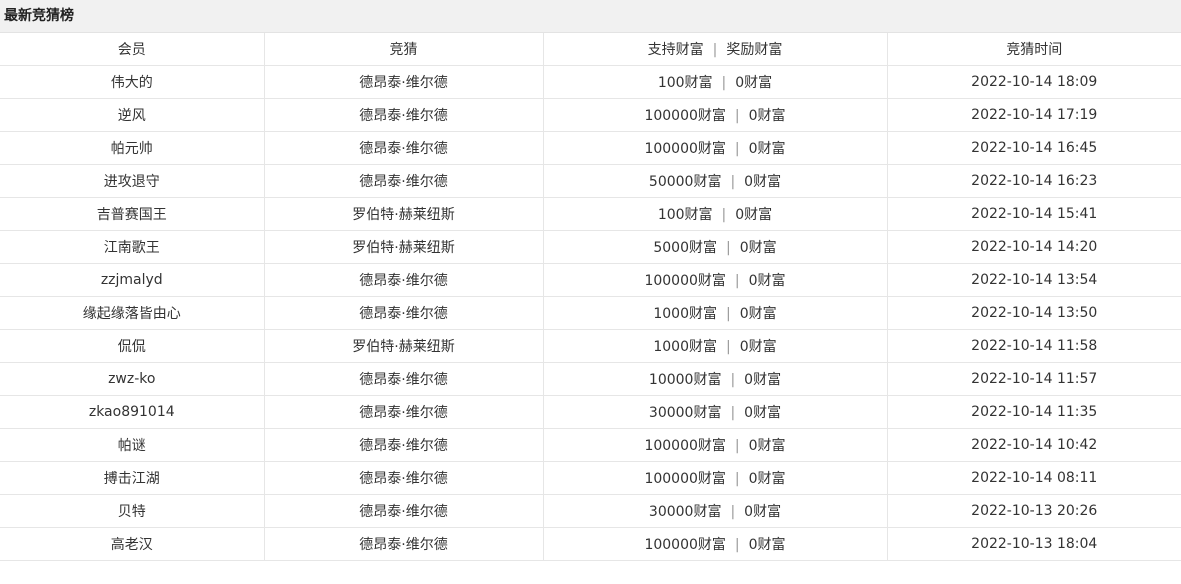  I want to click on member-cell: 吉普赛国王, so click(132, 214).